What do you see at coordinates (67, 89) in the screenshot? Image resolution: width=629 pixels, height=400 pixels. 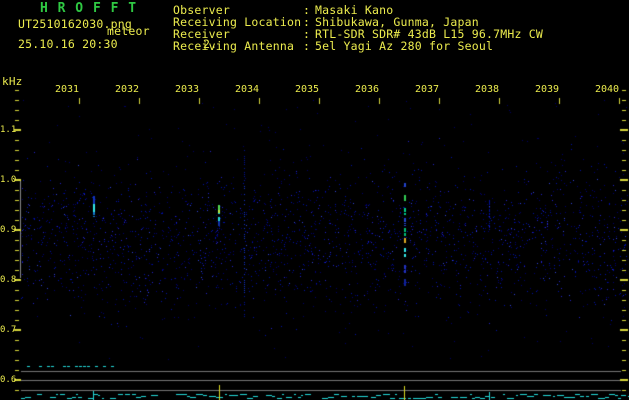 I see `time-tick-2031: 2031` at bounding box center [67, 89].